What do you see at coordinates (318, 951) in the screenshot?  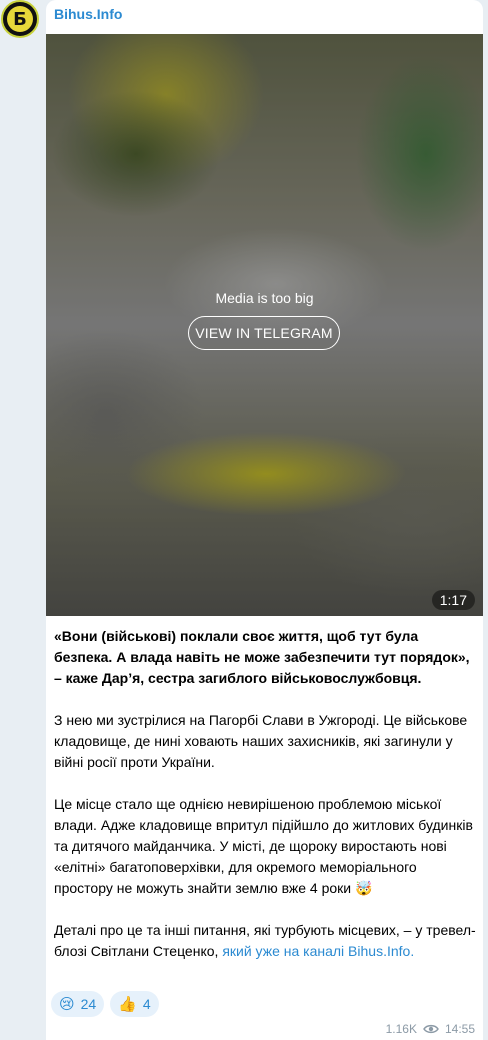 I see `post-link: який уже на каналі Bihus.Info.` at bounding box center [318, 951].